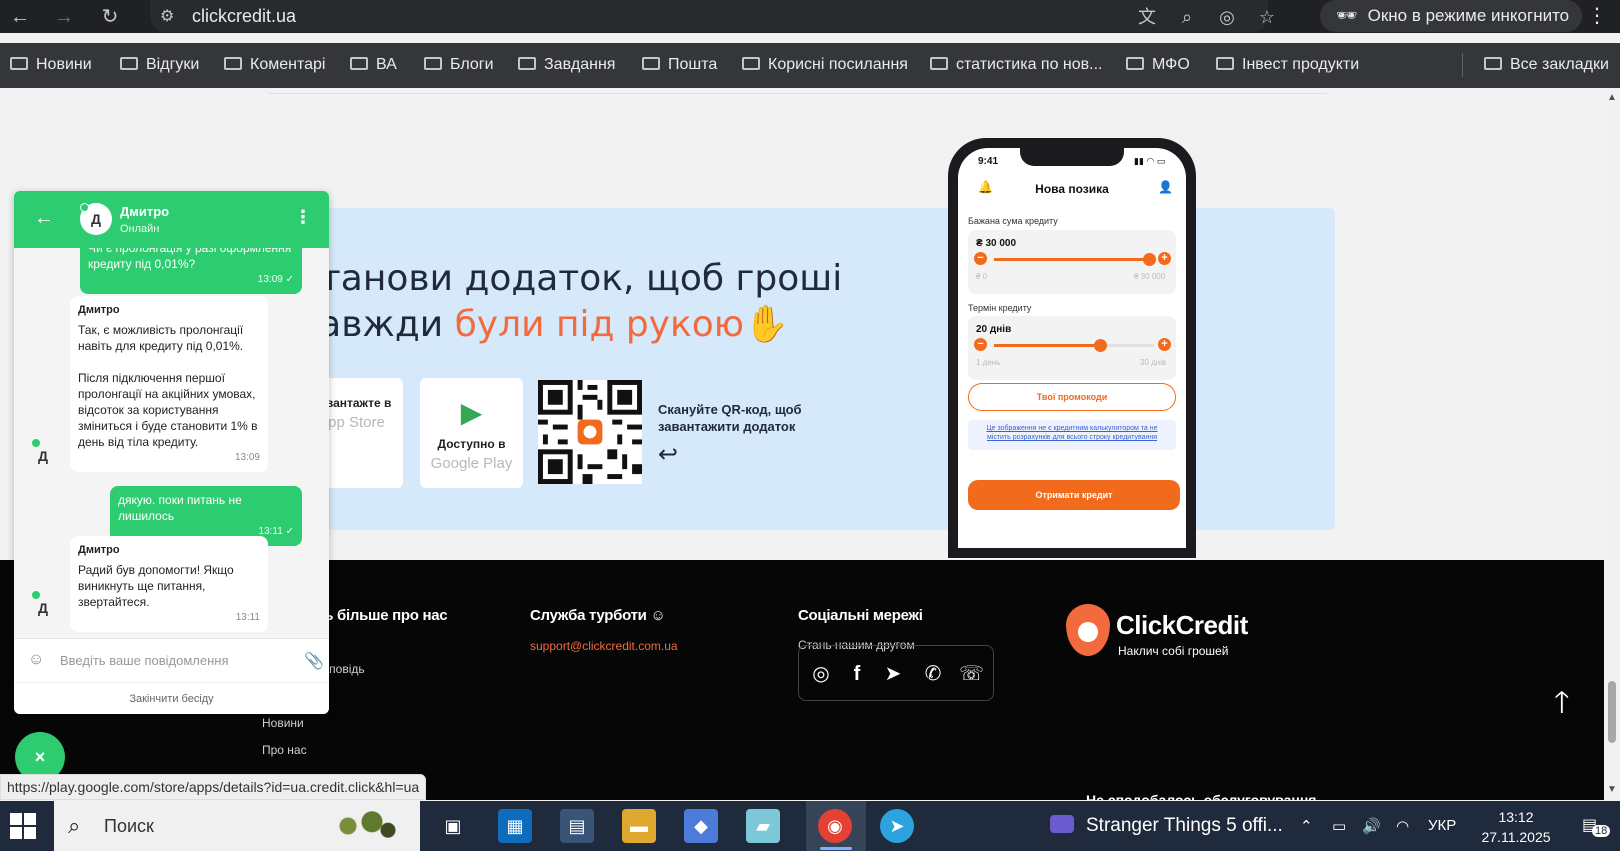  I want to click on bookmark-comments: Коментарі, so click(274, 65).